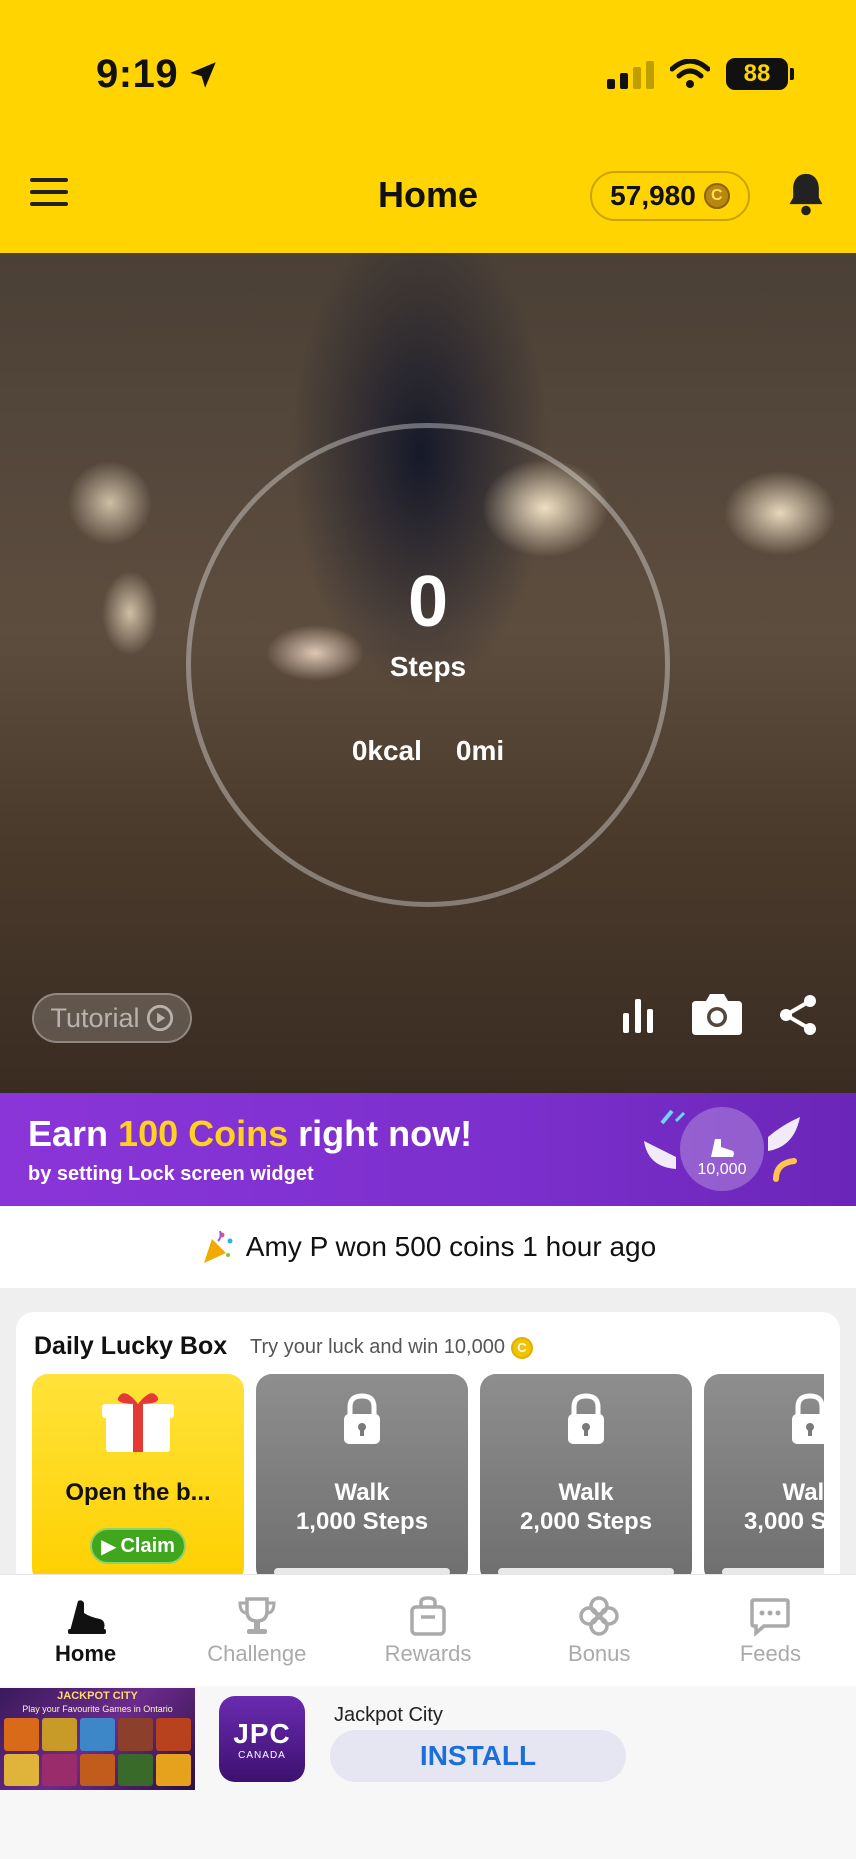  Describe the element at coordinates (428, 126) in the screenshot. I see `app-header: 9:19 88 Home 57,980 C` at that location.